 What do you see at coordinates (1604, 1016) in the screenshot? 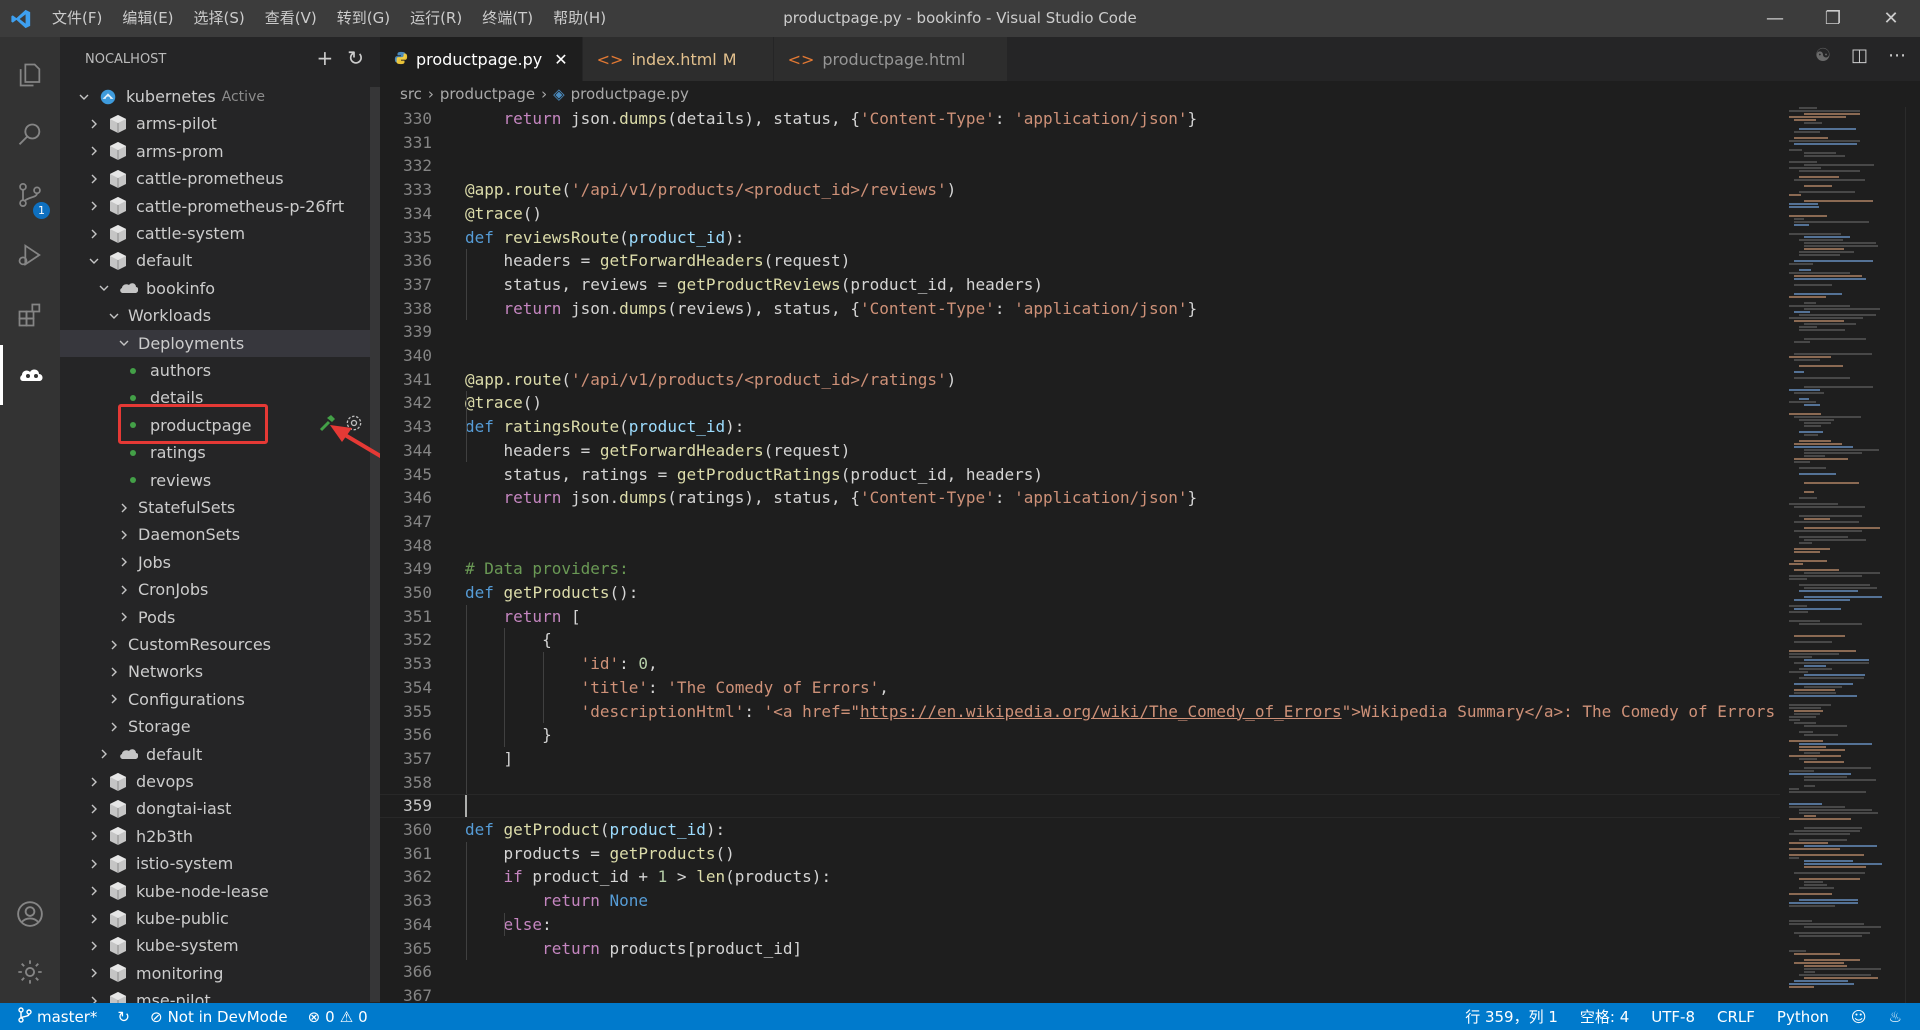
I see `indentation: 空格: 4` at bounding box center [1604, 1016].